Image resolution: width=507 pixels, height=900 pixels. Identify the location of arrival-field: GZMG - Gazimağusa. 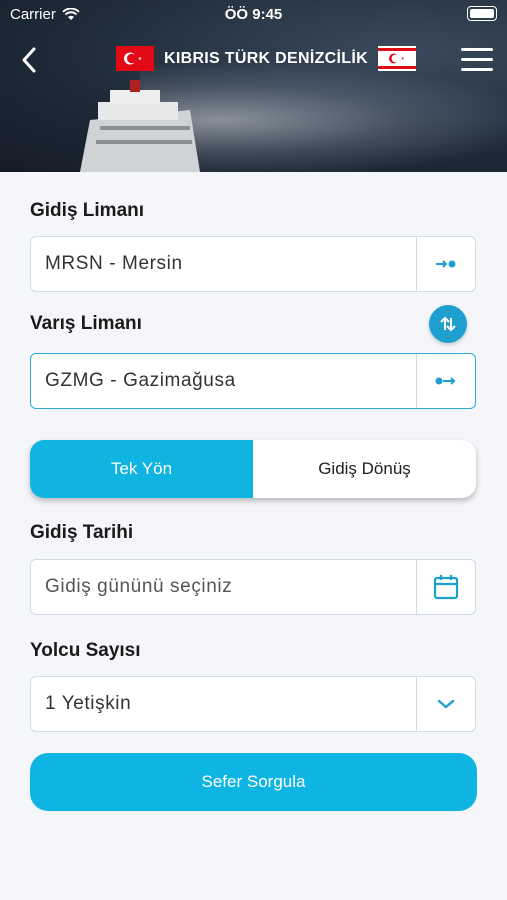
(253, 381).